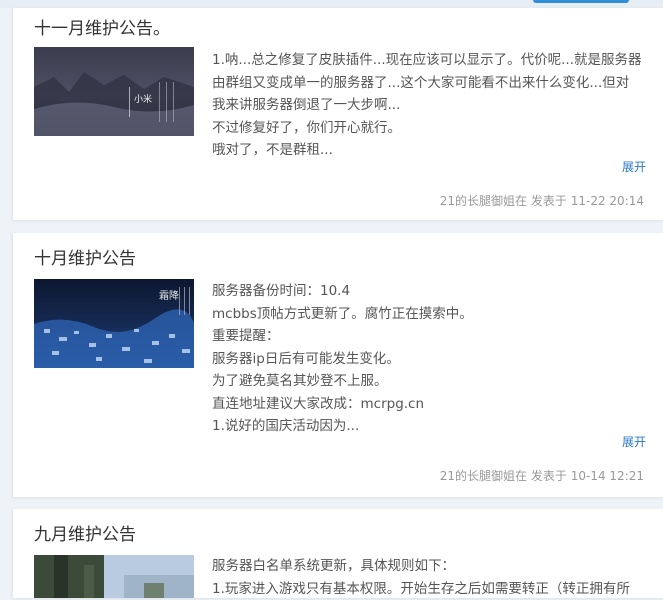 The width and height of the screenshot is (663, 600). I want to click on top-button, so click(581, 1).